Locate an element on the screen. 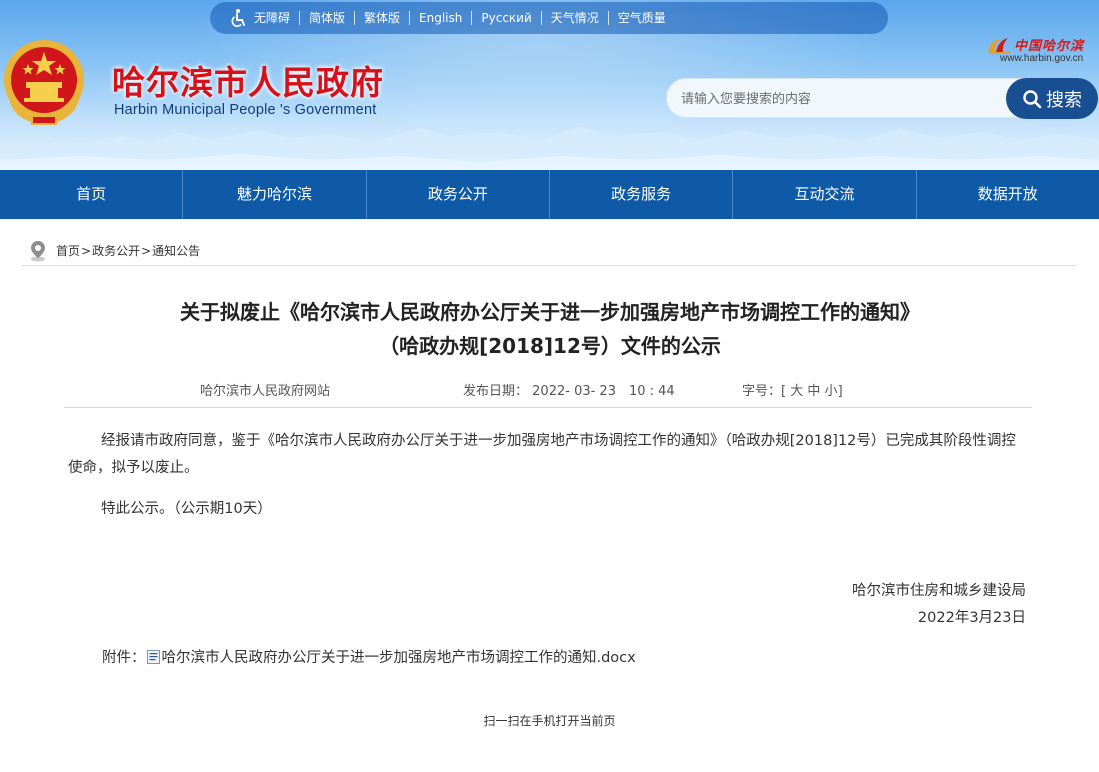  china-harbin-logo: 中国哈尔滨 www.harbin.gov.cn is located at coordinates (1040, 52).